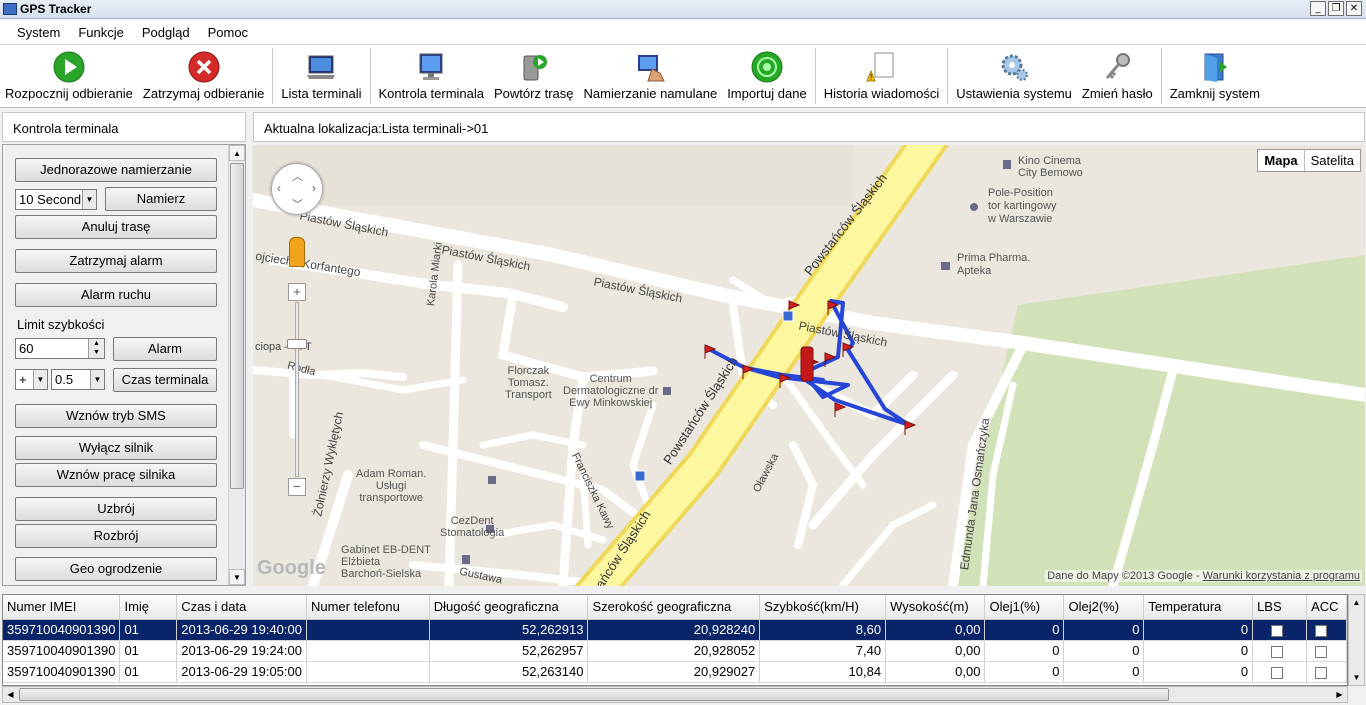  What do you see at coordinates (62, 607) in the screenshot?
I see `column-header: Numer IMEI` at bounding box center [62, 607].